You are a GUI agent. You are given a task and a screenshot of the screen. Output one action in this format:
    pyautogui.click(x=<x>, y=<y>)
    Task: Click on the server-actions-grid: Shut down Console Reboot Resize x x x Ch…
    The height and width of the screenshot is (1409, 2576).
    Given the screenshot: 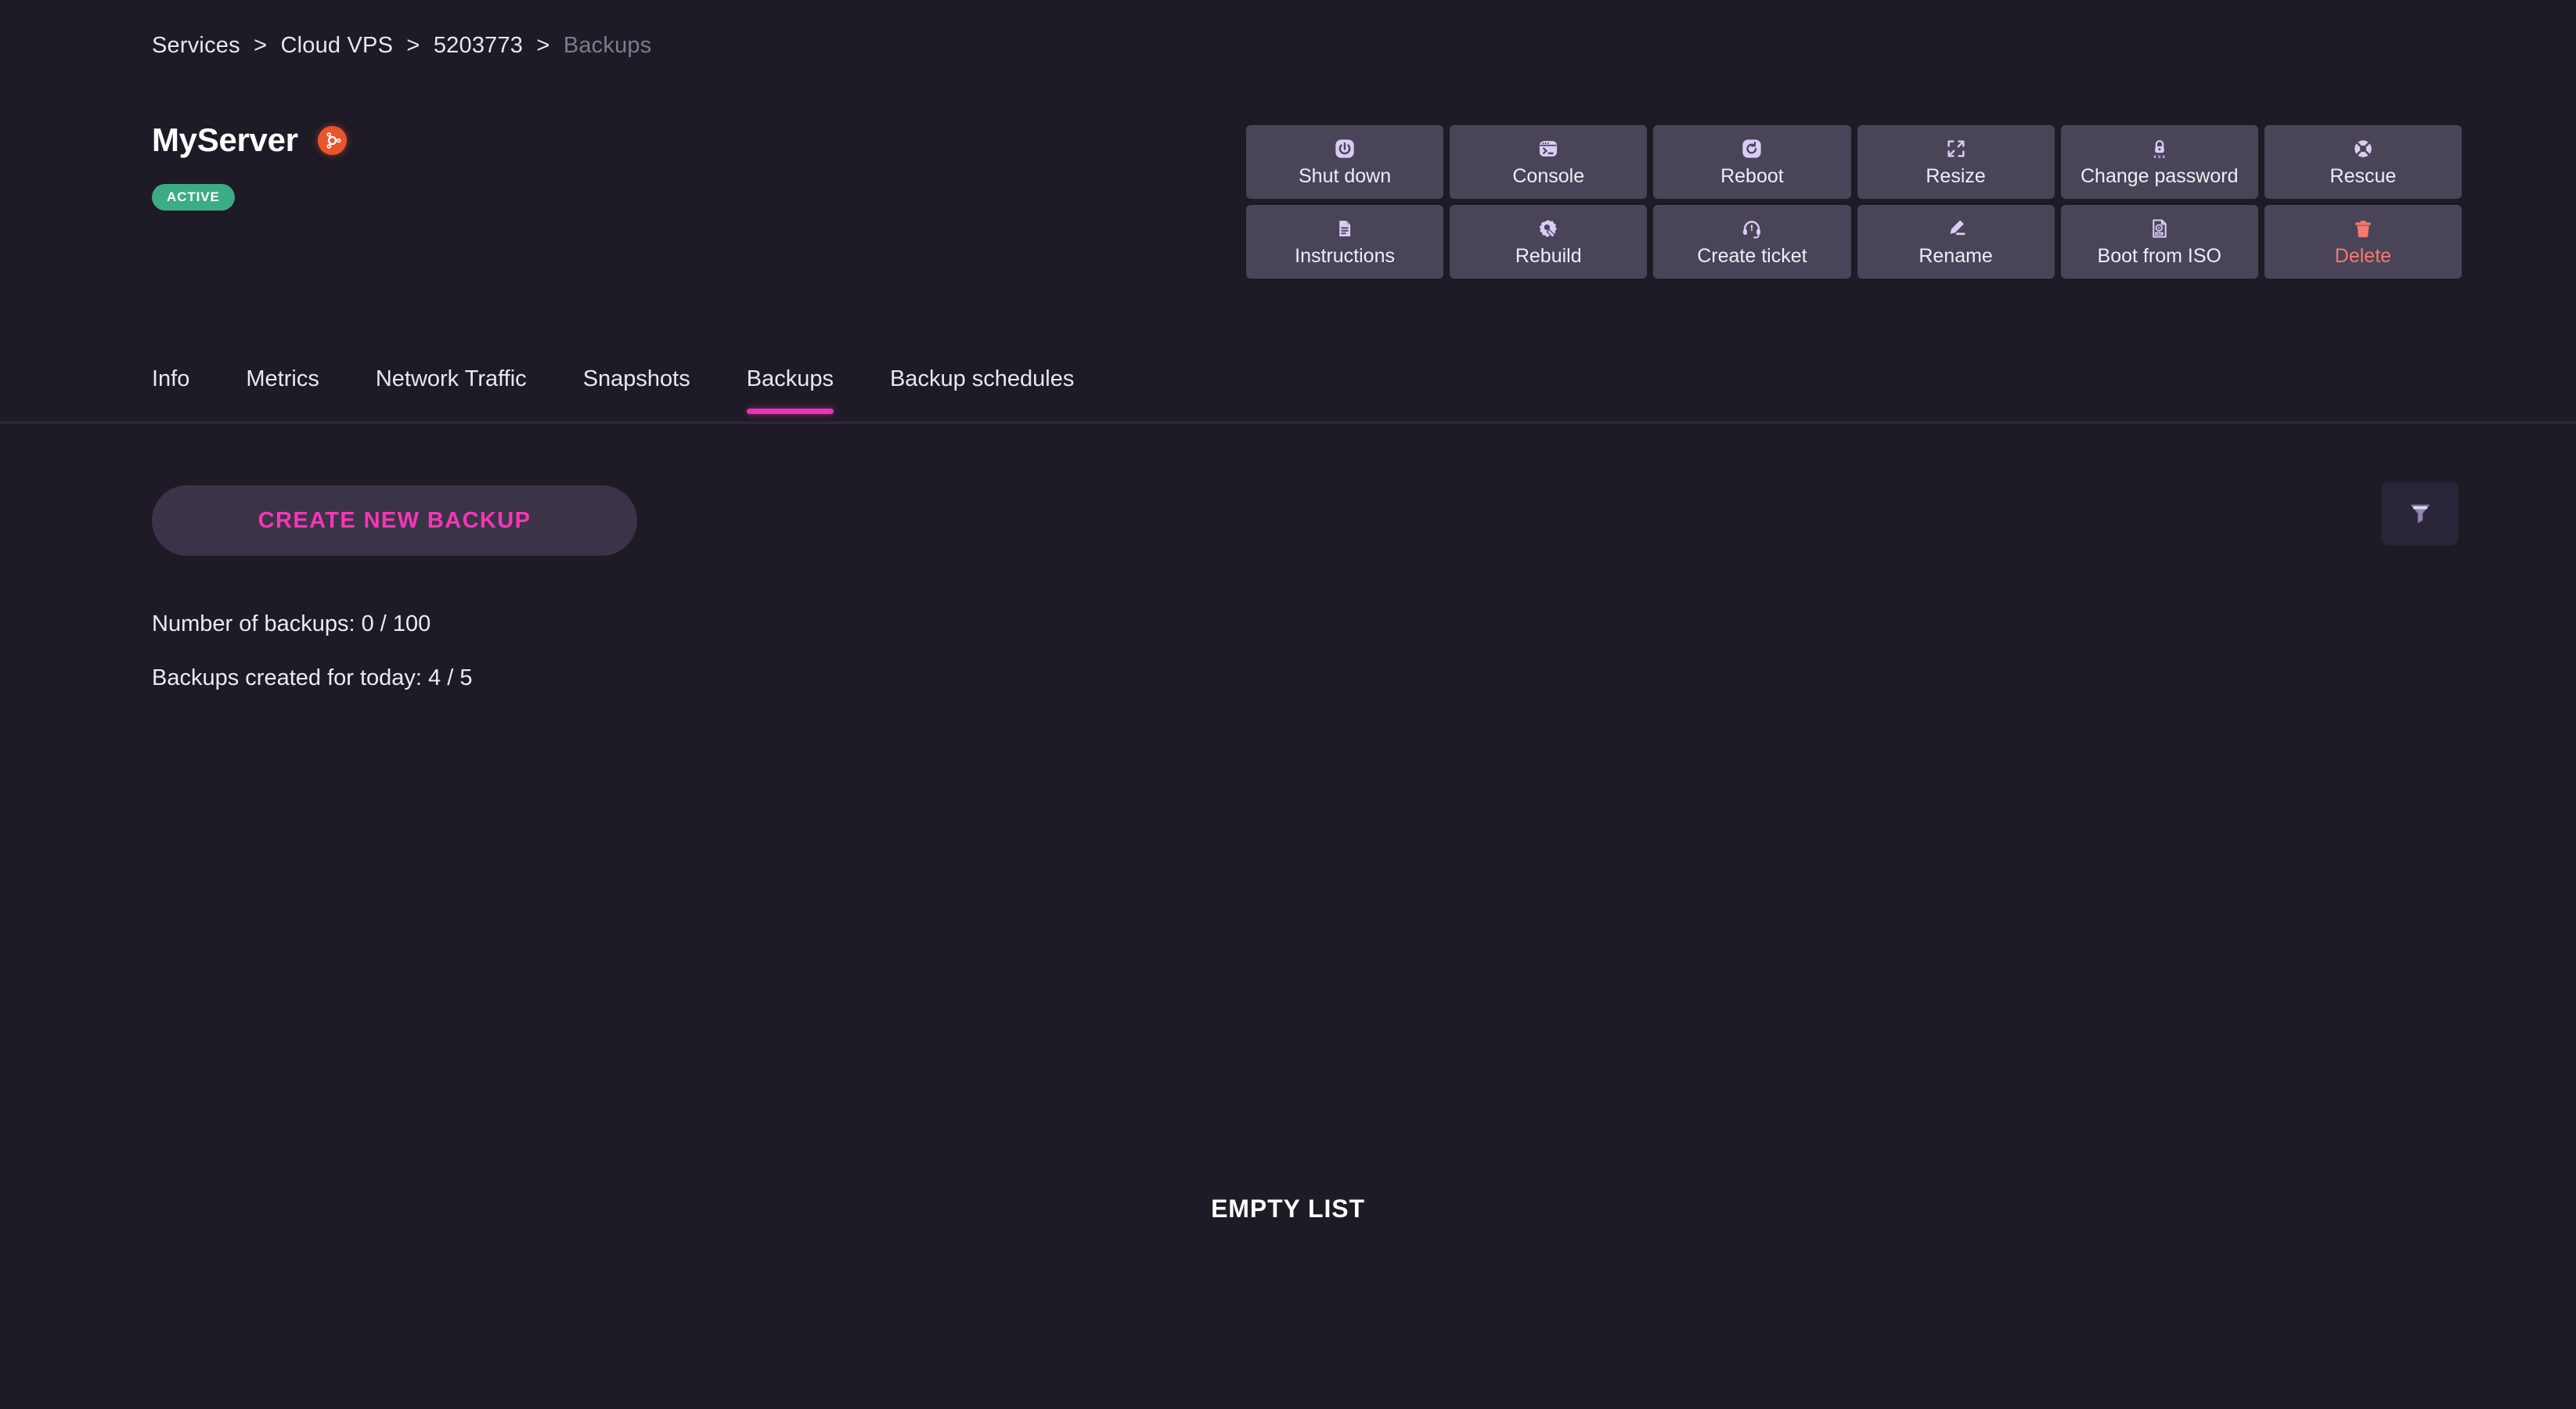 What is the action you would take?
    pyautogui.click(x=1854, y=202)
    